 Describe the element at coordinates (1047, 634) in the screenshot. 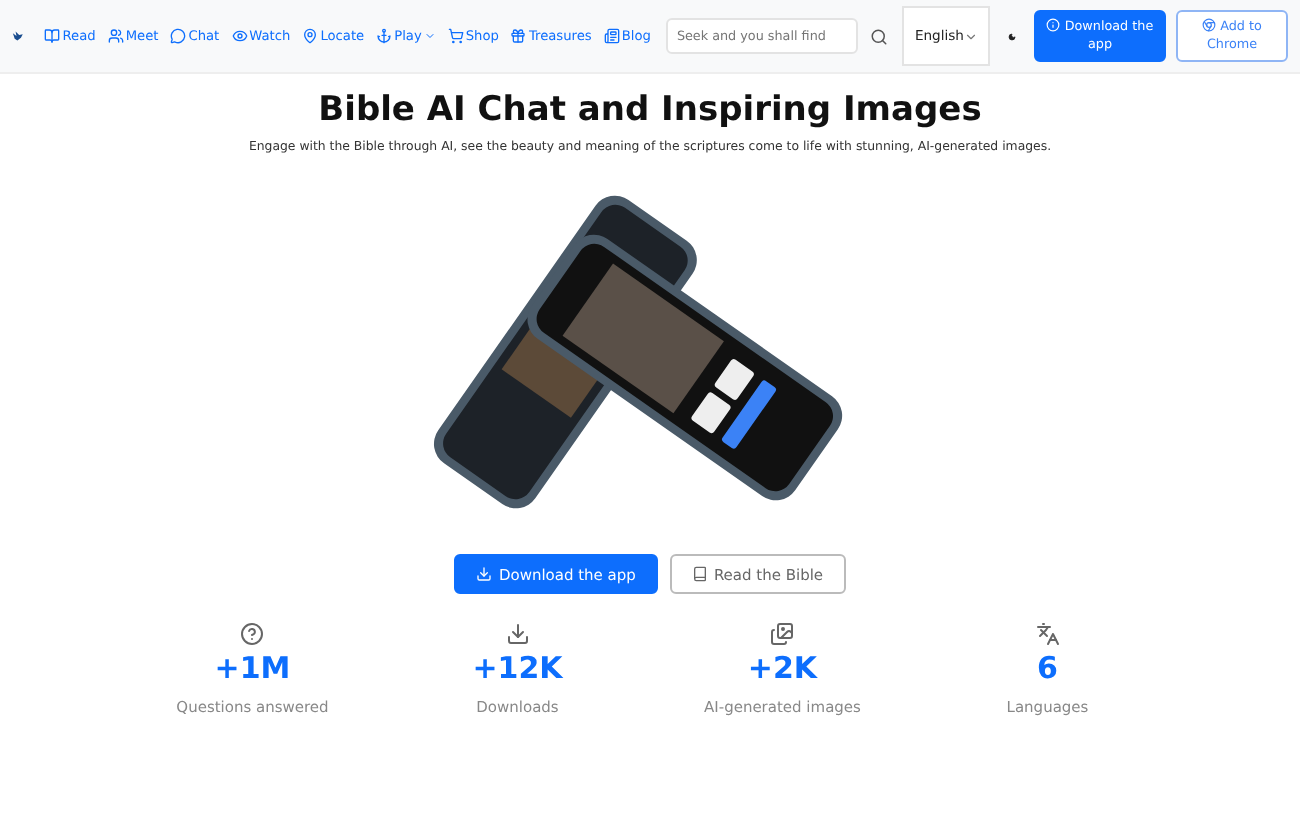

I see `translate-icon` at that location.